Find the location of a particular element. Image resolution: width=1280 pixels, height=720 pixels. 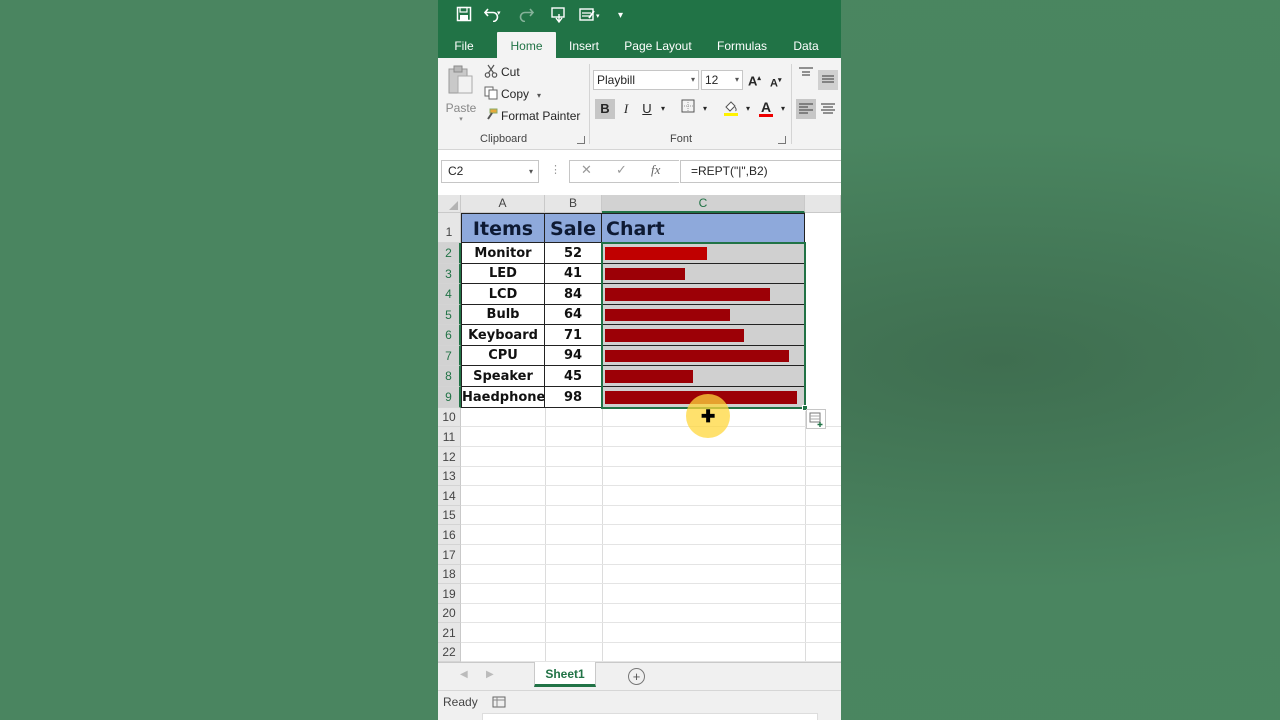

status-bar: Ready is located at coordinates (639, 705).